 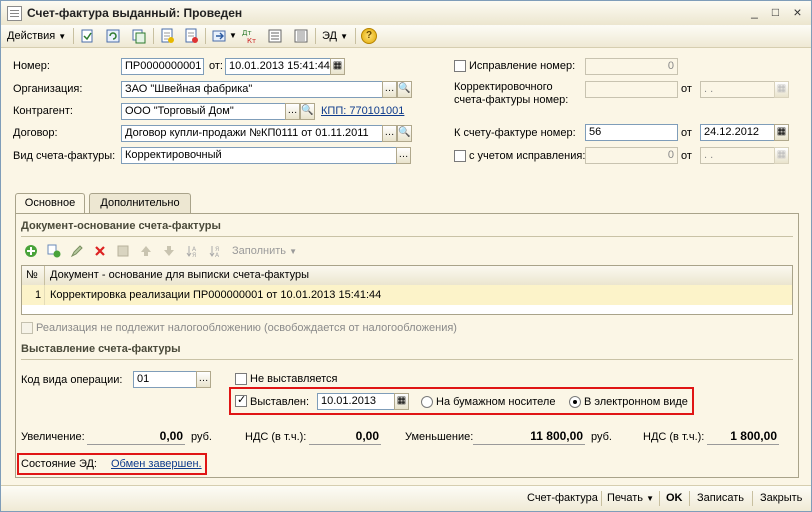 I want to click on create-based-on-icon, so click(x=167, y=36).